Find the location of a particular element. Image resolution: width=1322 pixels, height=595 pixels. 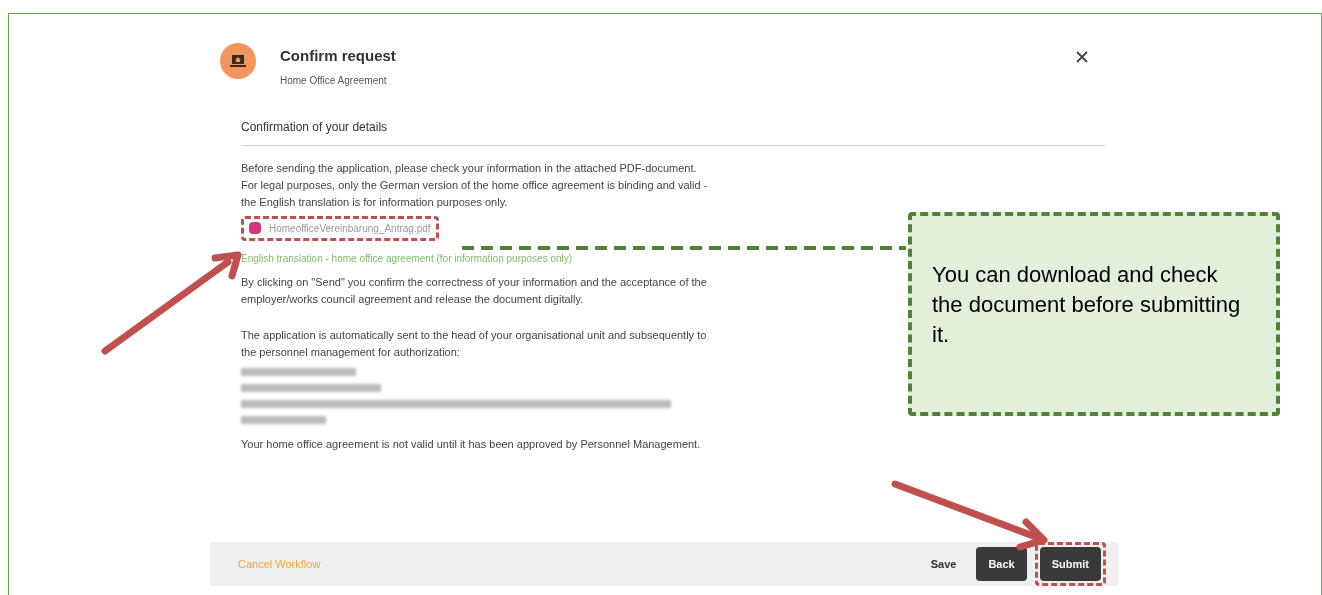

section-title: Confirmation of your details is located at coordinates (315, 127).